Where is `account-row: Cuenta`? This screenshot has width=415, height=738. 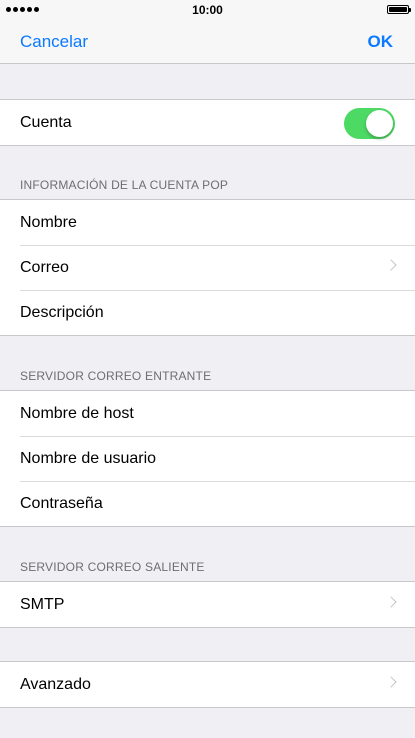
account-row: Cuenta is located at coordinates (207, 122).